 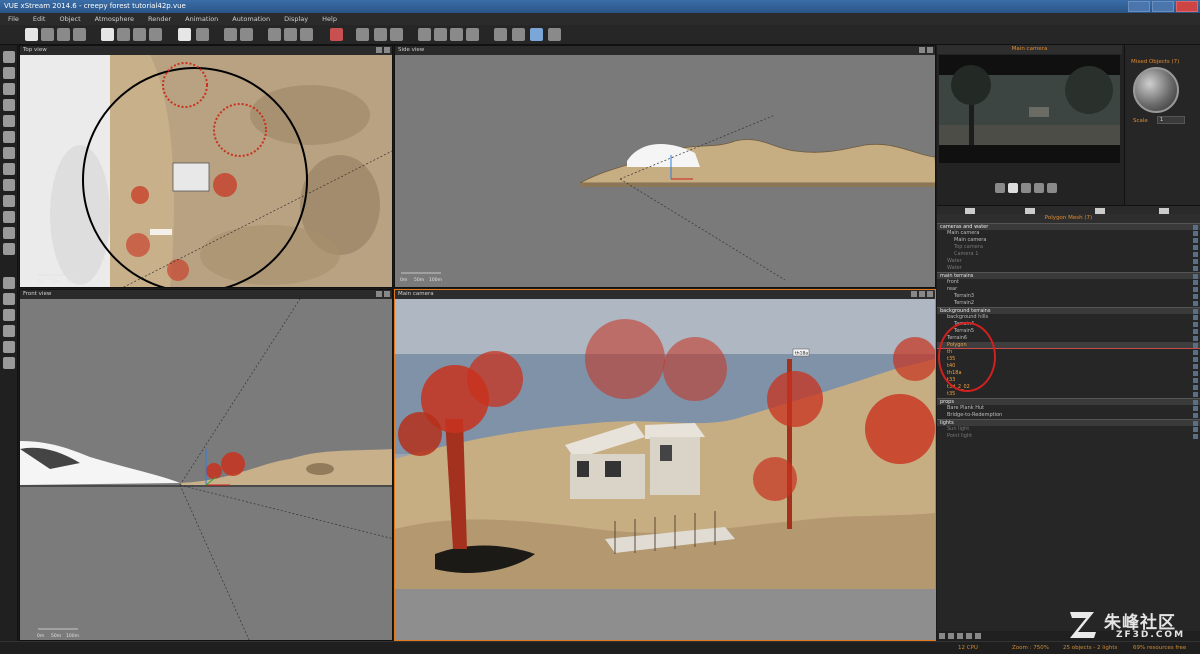 What do you see at coordinates (63, 34) in the screenshot?
I see `save-icon` at bounding box center [63, 34].